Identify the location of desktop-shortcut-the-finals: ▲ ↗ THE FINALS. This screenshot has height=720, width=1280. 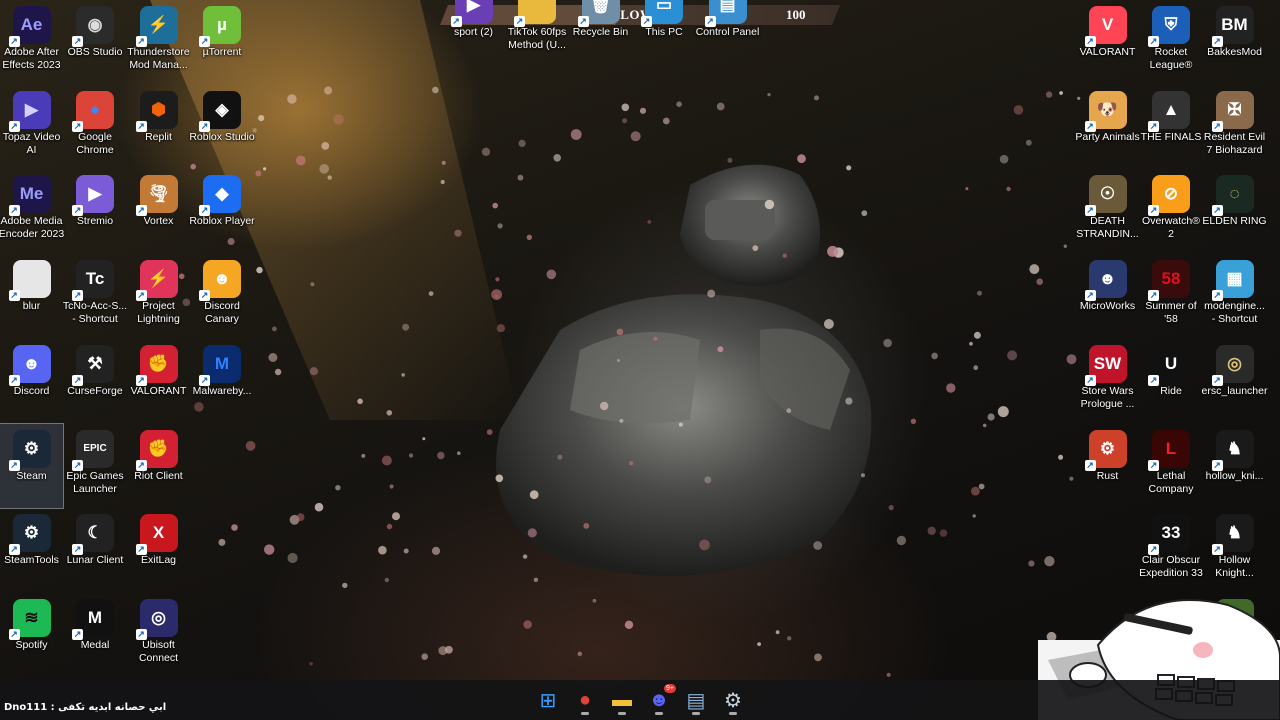
(1171, 127).